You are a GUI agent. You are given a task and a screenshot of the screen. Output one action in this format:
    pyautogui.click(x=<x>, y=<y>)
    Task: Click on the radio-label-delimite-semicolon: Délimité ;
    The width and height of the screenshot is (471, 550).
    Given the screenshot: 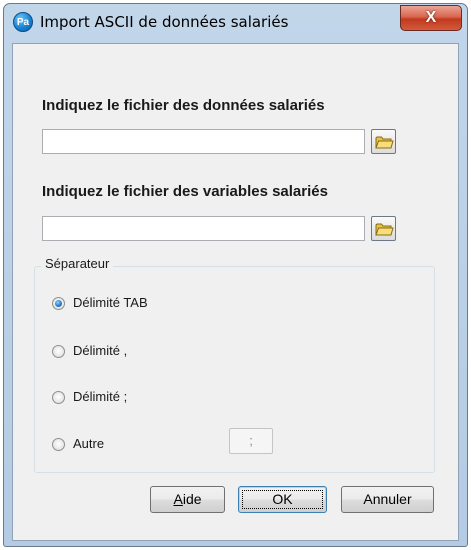 What is the action you would take?
    pyautogui.click(x=100, y=396)
    